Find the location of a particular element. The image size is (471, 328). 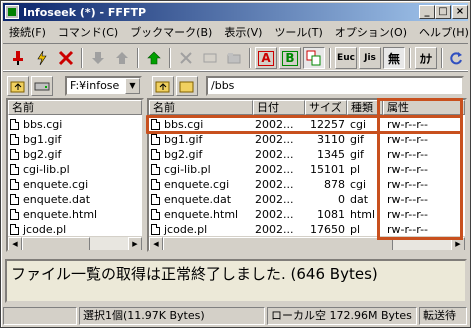

remote-folder-icon is located at coordinates (187, 86).